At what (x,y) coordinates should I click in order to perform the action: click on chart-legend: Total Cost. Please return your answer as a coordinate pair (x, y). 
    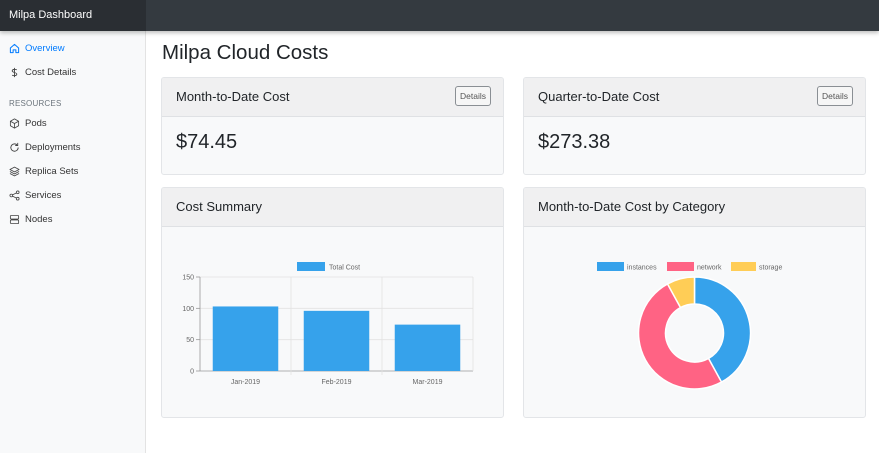
    Looking at the image, I should click on (328, 267).